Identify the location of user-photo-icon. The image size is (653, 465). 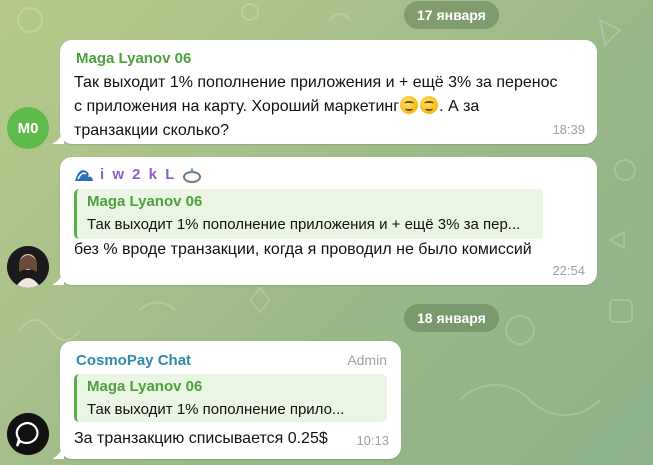
(28, 267).